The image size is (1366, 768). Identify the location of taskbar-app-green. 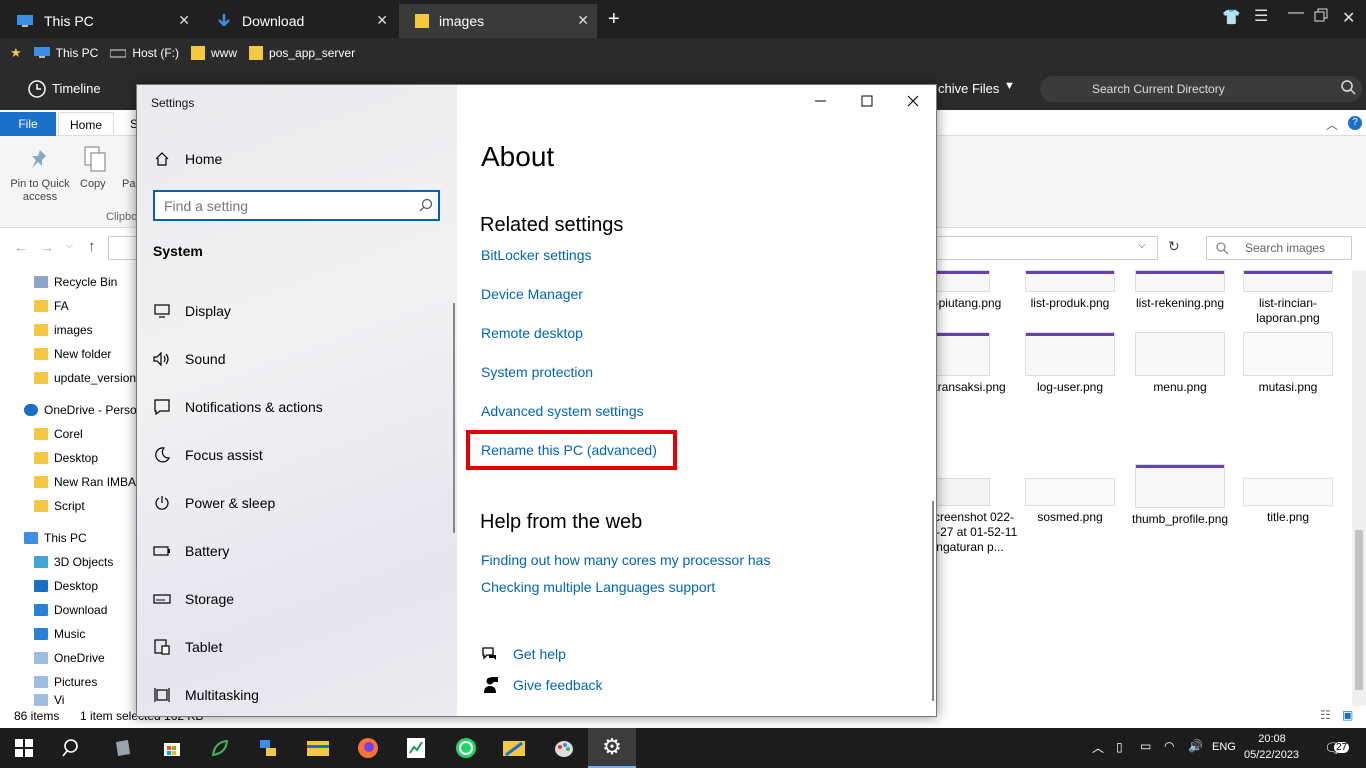
(220, 748).